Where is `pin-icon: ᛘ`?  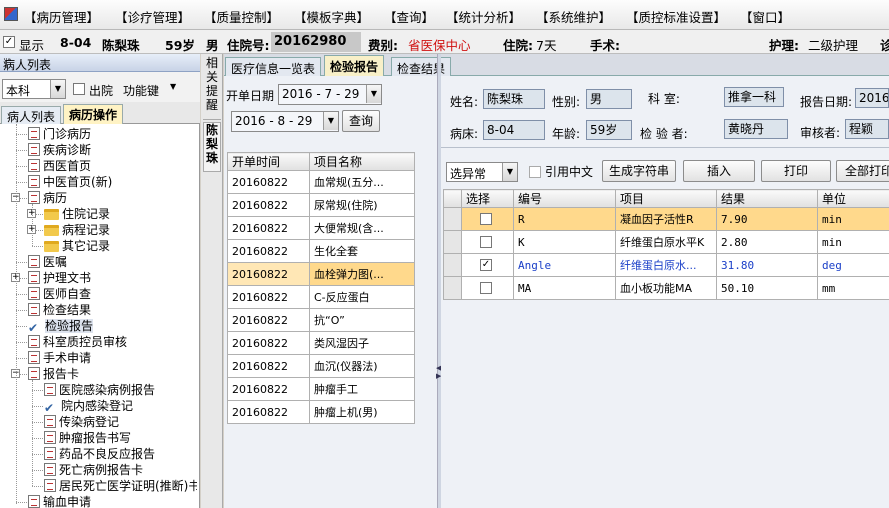 pin-icon: ᛘ is located at coordinates (99, 63).